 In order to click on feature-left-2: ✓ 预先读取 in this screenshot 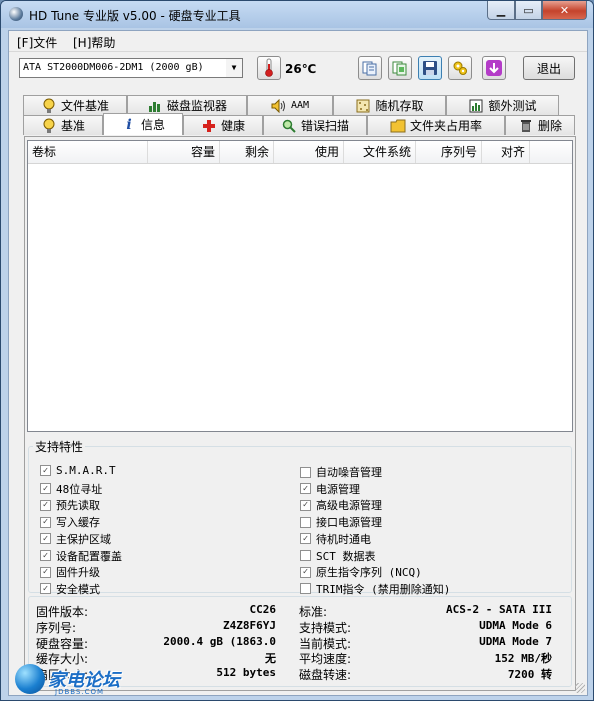, I will do `click(70, 505)`.